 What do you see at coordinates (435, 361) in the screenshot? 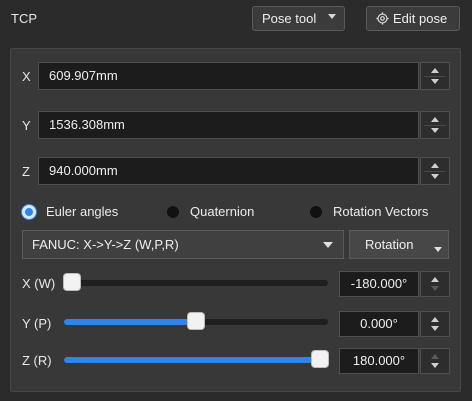
I see `r-spinbox` at bounding box center [435, 361].